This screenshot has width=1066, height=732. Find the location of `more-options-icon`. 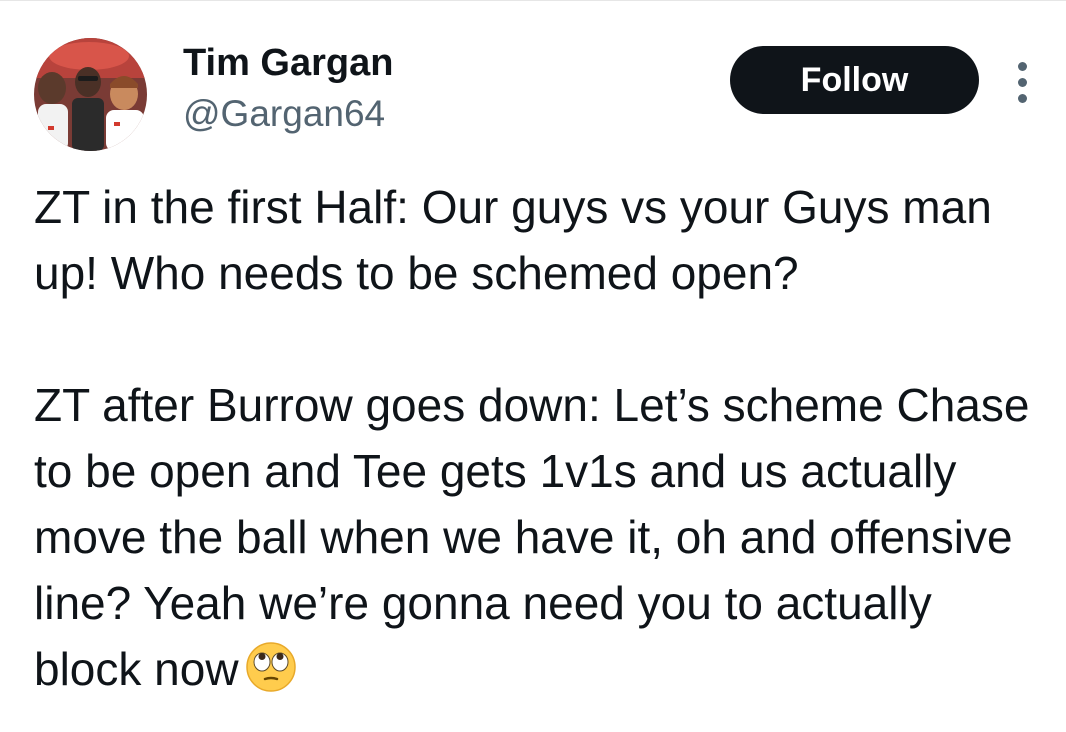

more-options-icon is located at coordinates (1023, 82).